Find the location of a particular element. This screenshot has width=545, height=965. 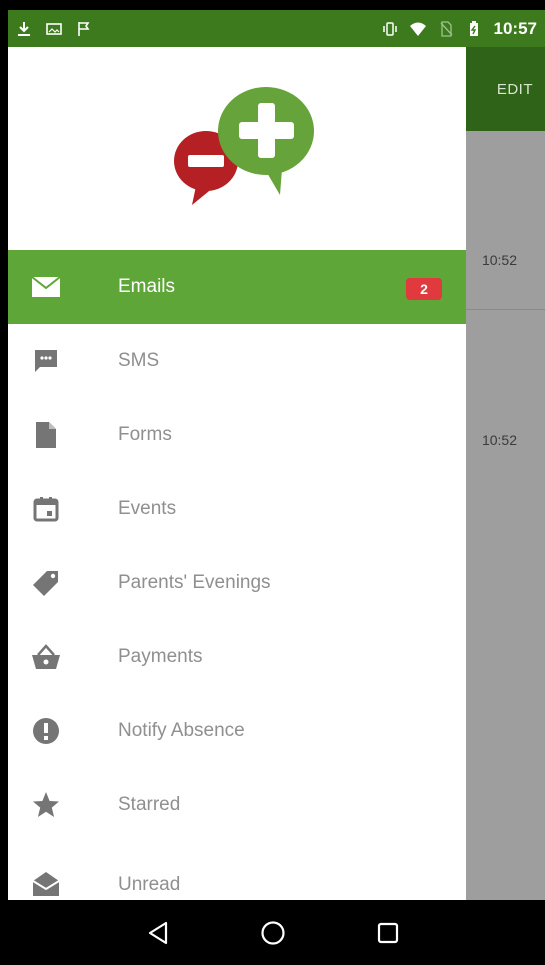

sidebar-item-parents-evenings: Parents' Evenings is located at coordinates (237, 583).